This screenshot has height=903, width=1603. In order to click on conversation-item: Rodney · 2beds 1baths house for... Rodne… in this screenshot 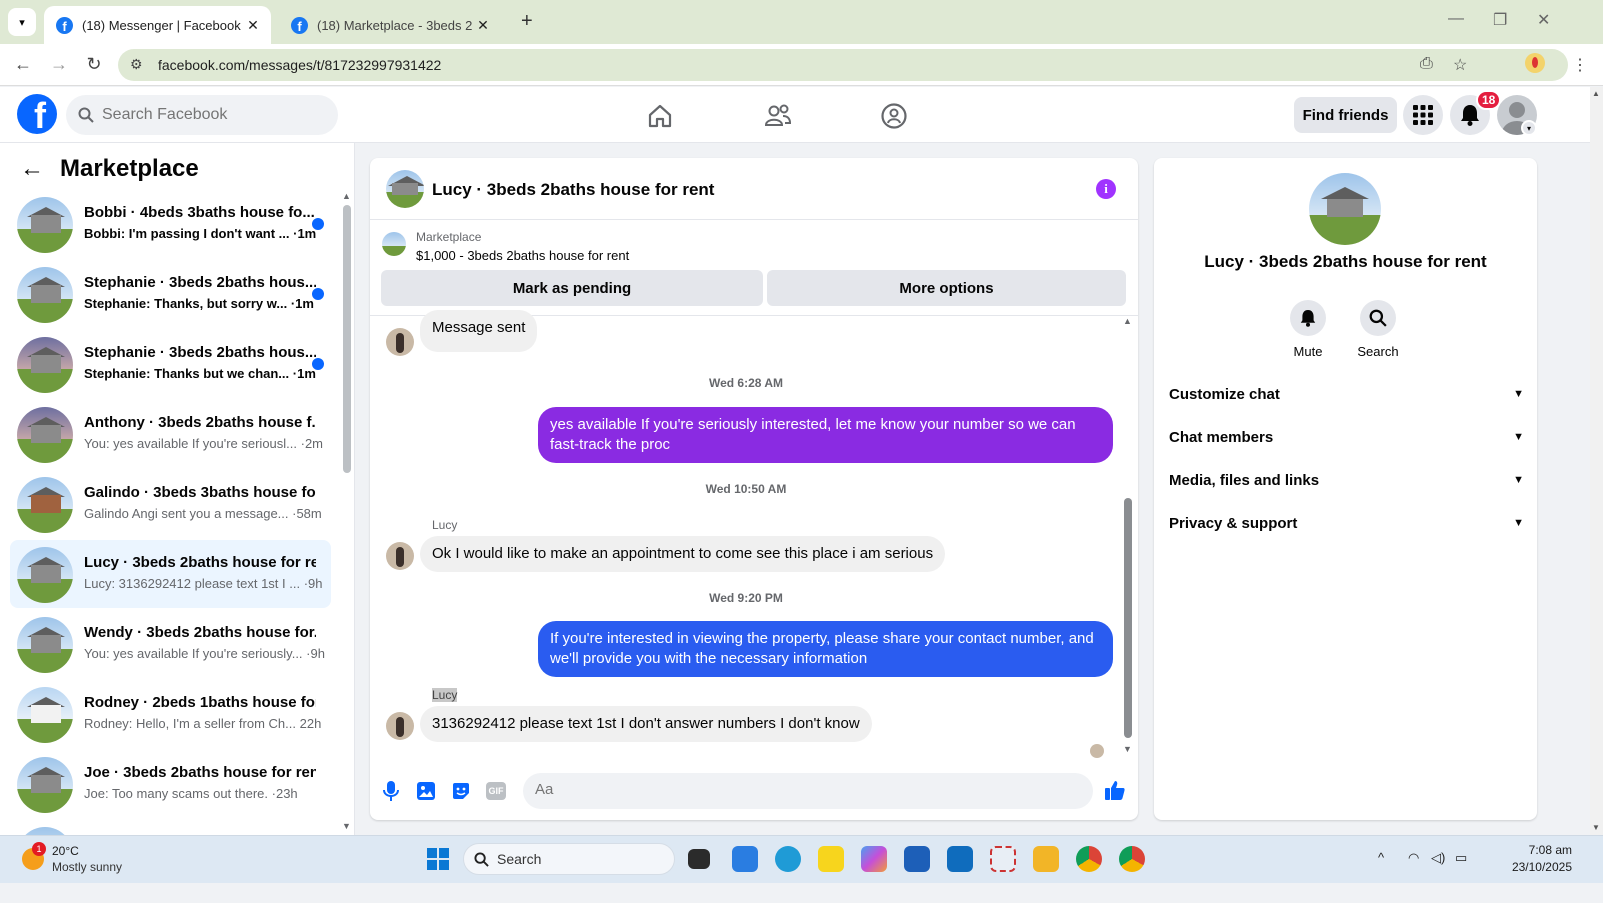, I will do `click(170, 714)`.